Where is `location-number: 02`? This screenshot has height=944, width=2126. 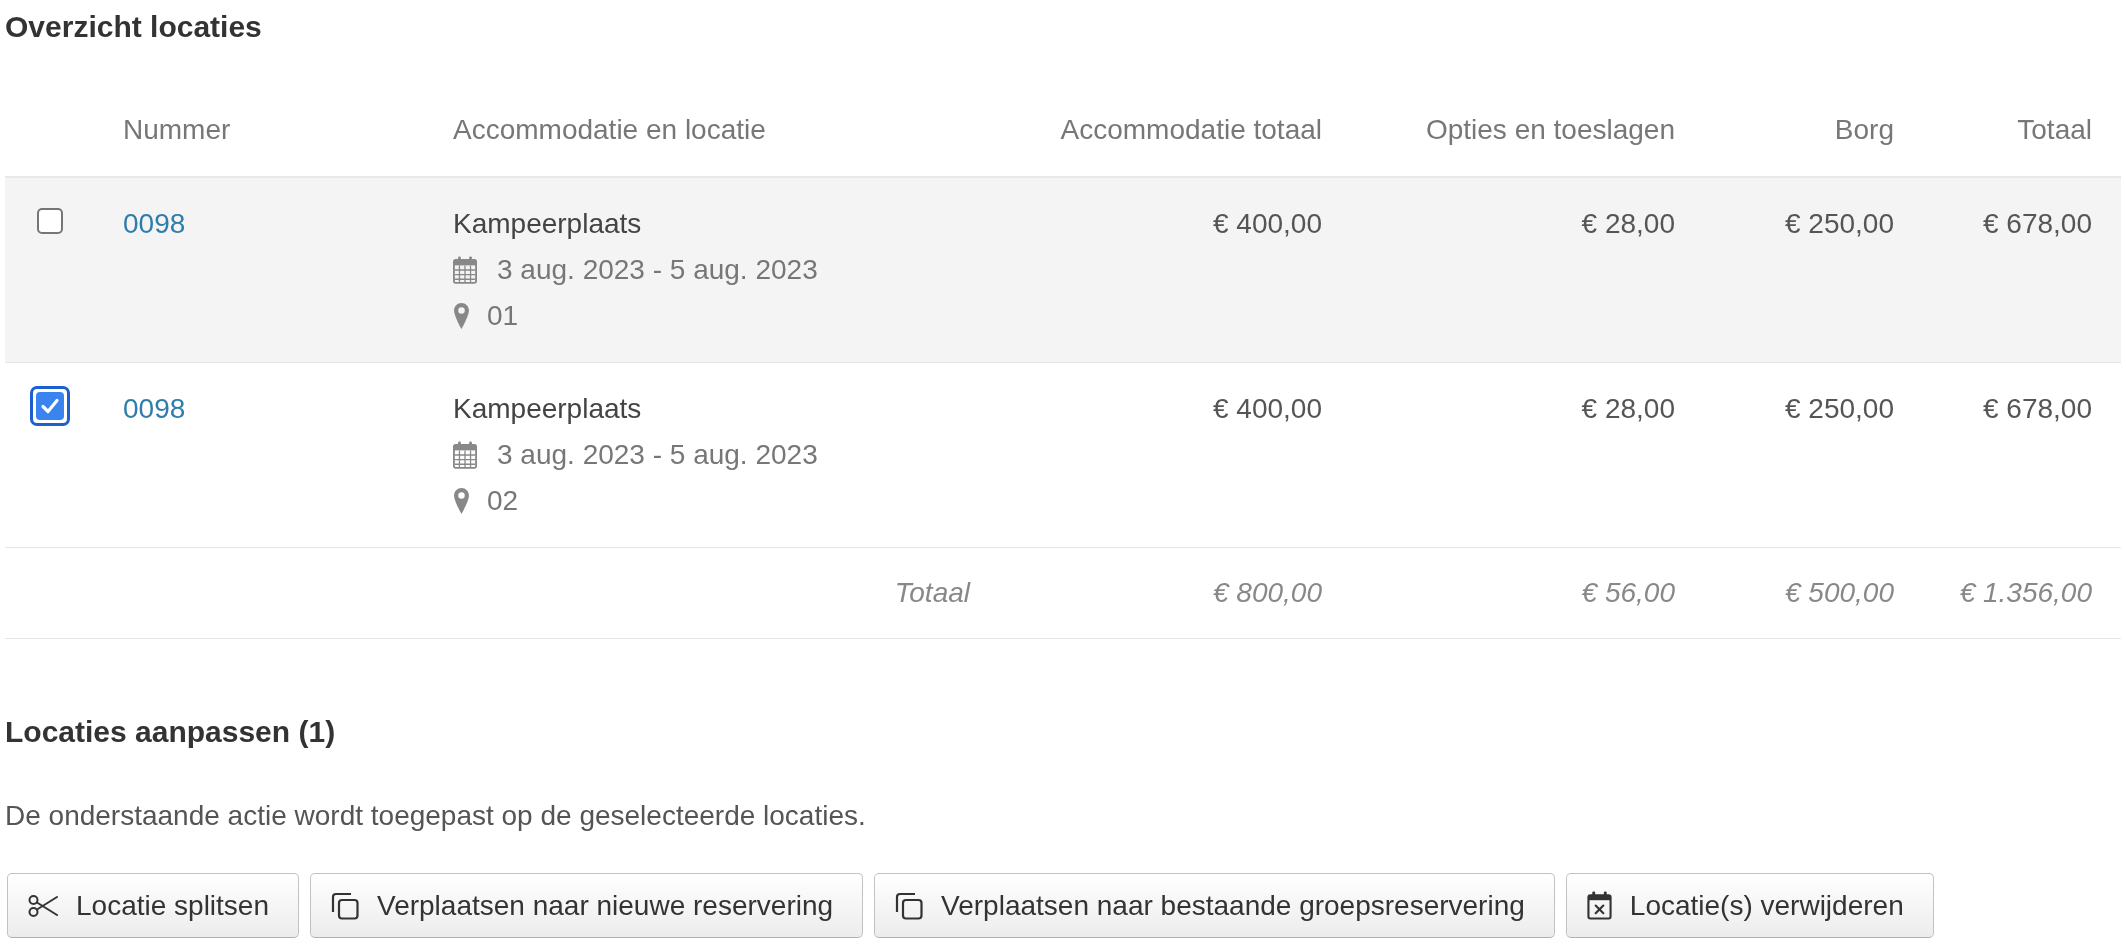
location-number: 02 is located at coordinates (503, 501).